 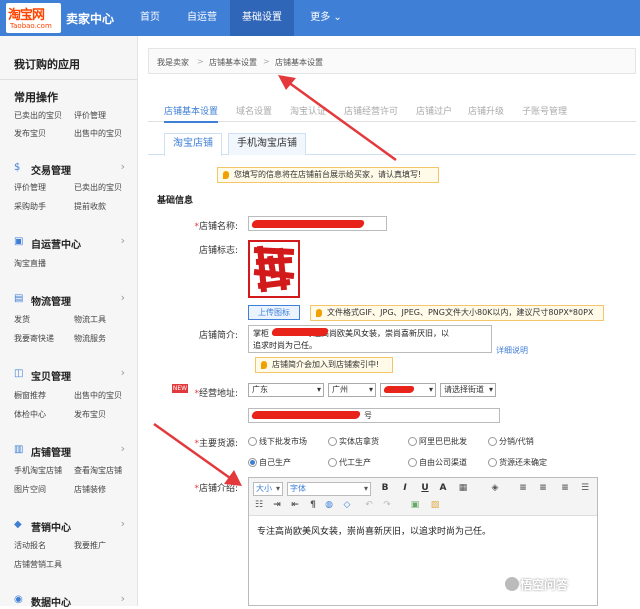 I want to click on link-early-payment: 提前收款, so click(x=90, y=206).